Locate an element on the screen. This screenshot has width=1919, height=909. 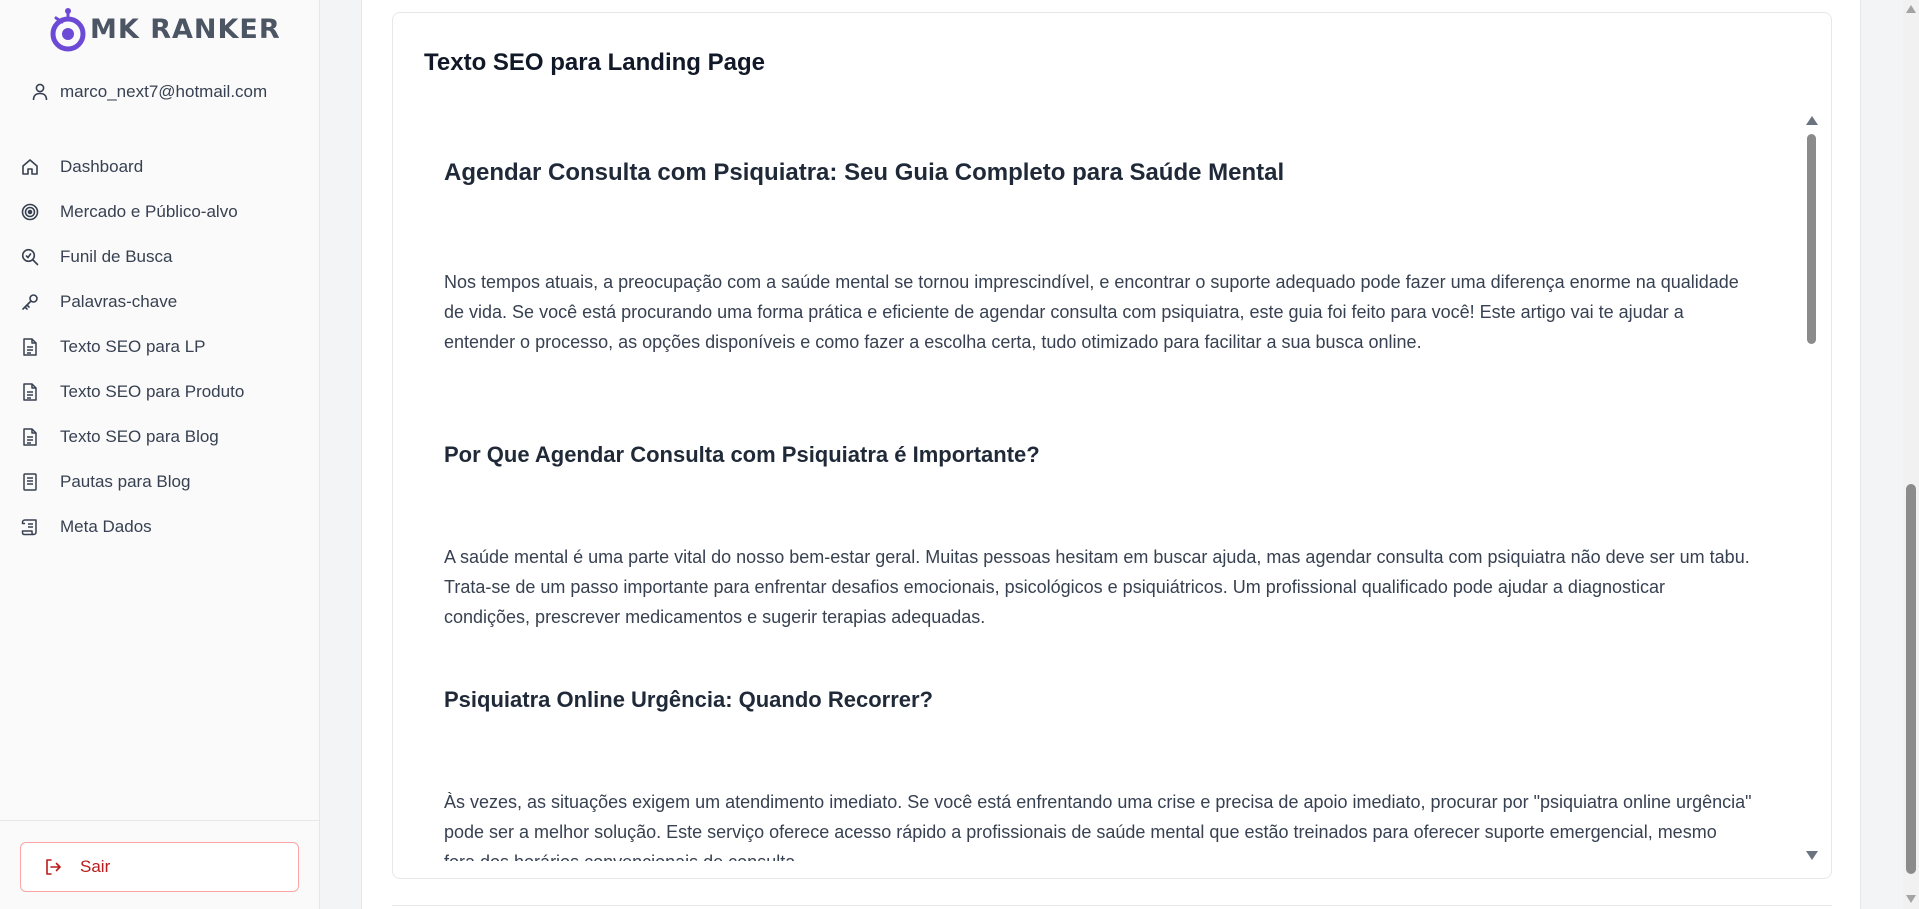
page-scrollbar is located at coordinates (1911, 454).